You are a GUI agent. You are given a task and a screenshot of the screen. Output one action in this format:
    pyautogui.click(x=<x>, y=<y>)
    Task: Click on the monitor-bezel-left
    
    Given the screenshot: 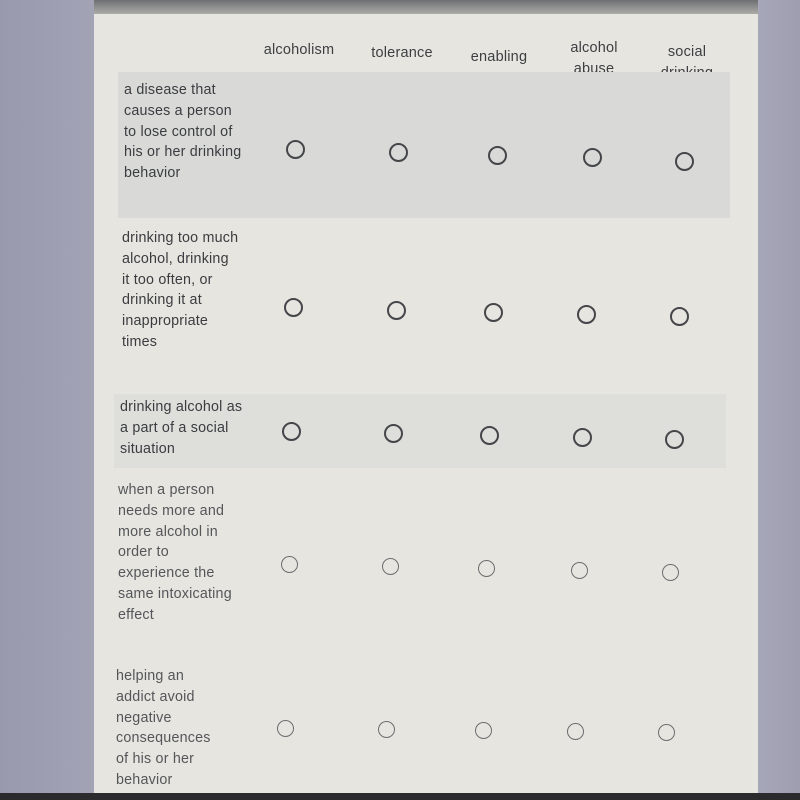 What is the action you would take?
    pyautogui.click(x=47, y=400)
    